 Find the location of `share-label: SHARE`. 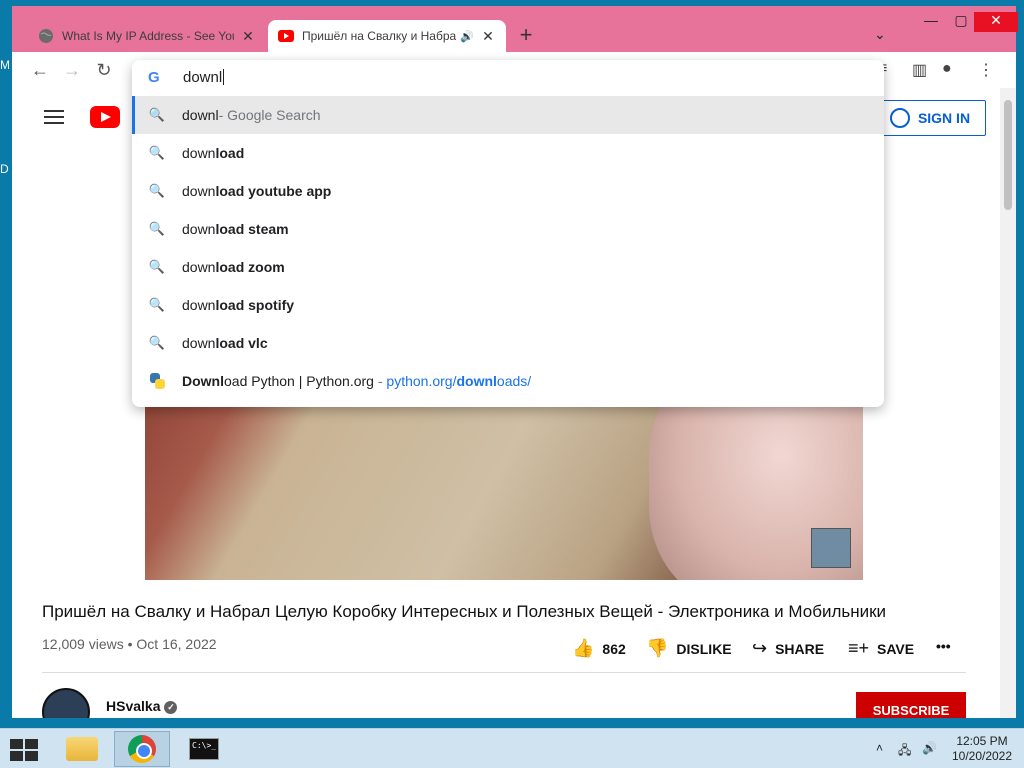

share-label: SHARE is located at coordinates (800, 648).